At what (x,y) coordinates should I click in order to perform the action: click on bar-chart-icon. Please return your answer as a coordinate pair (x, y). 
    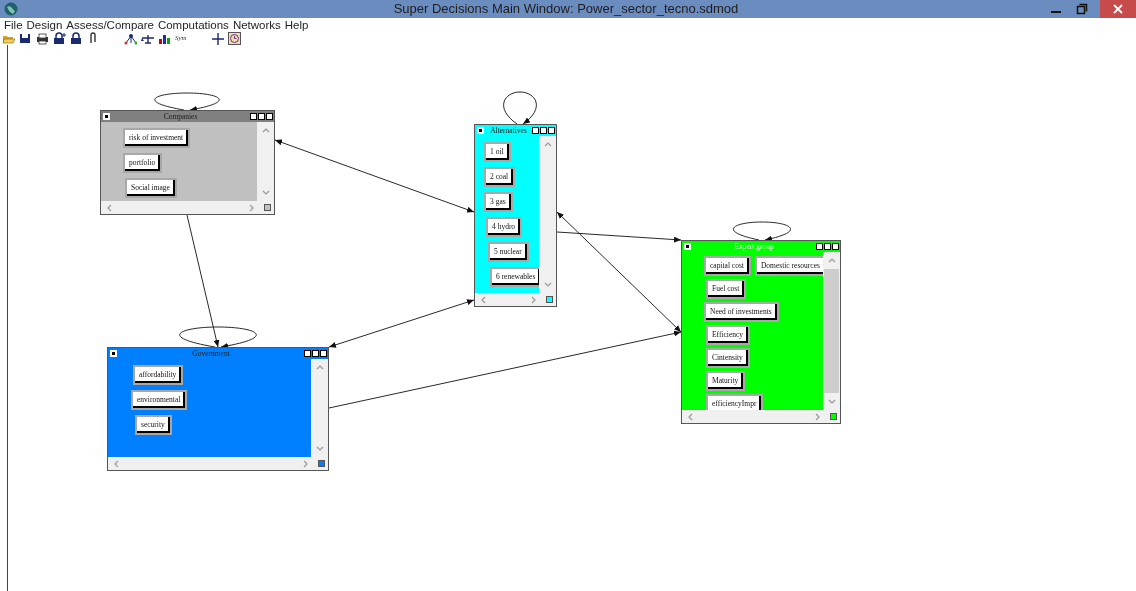
    Looking at the image, I should click on (164, 38).